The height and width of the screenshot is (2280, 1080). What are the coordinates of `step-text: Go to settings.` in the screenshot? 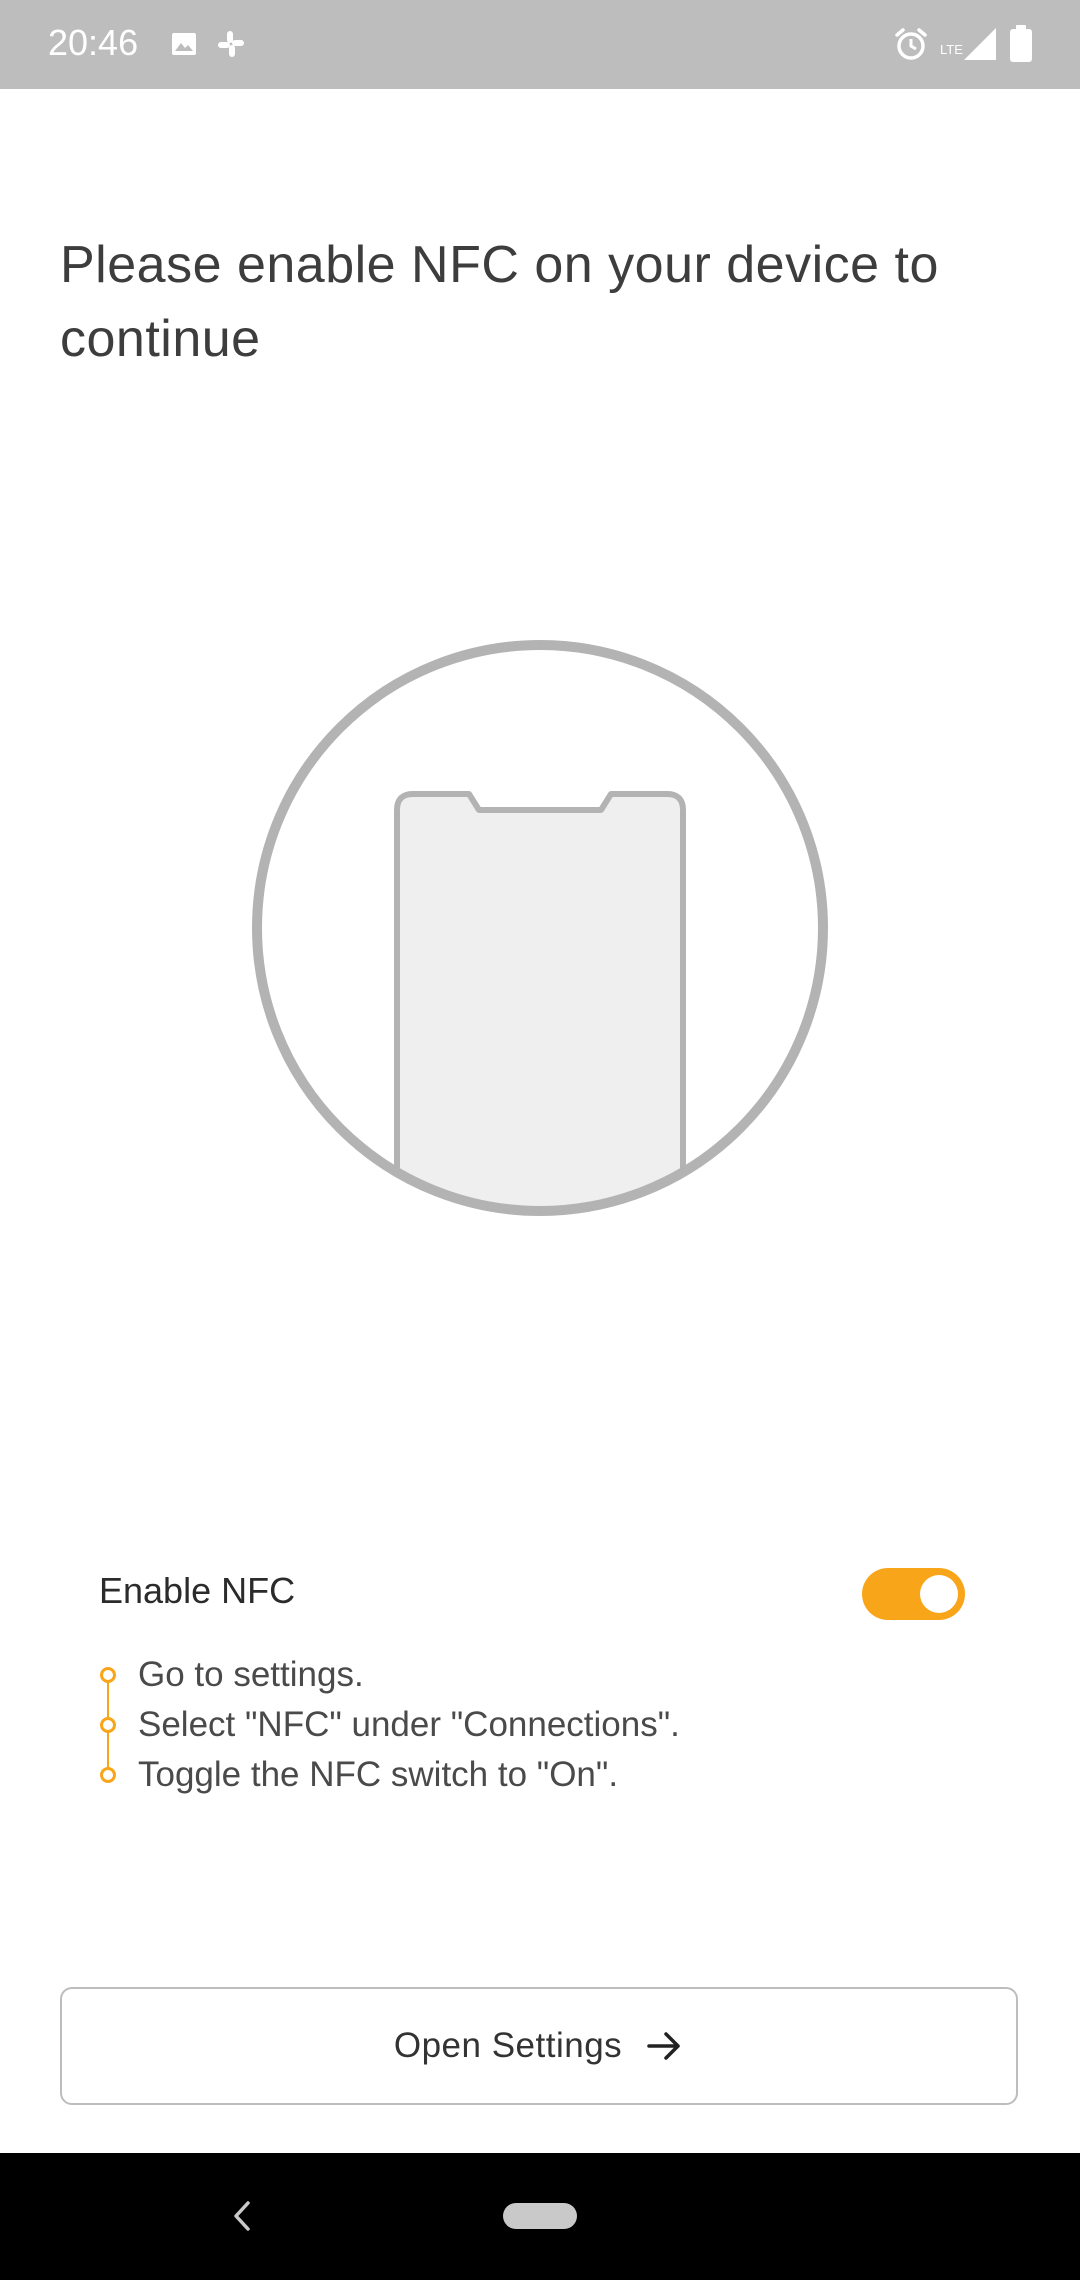 It's located at (251, 1674).